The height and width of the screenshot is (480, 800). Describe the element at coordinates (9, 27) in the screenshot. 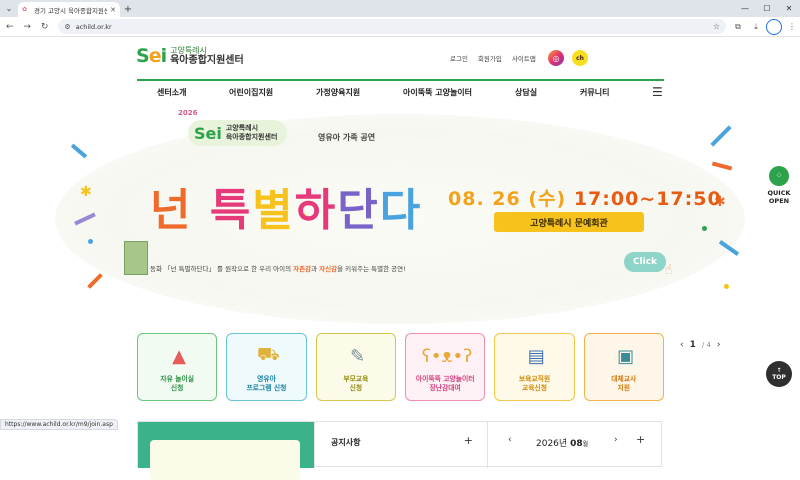

I see `back-icon: ←` at that location.